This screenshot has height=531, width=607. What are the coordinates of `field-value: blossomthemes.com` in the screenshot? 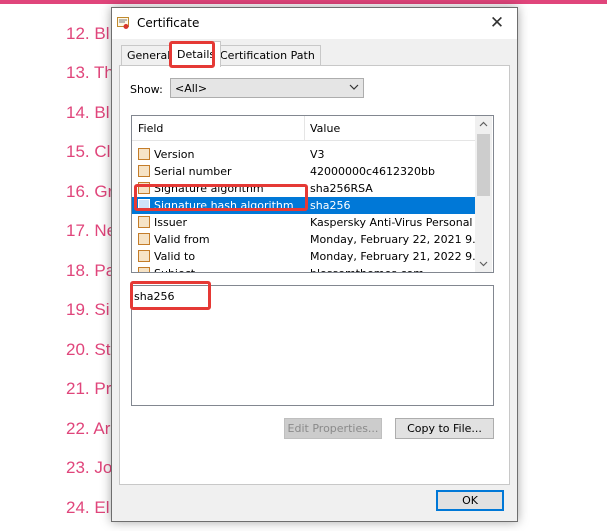 It's located at (367, 268).